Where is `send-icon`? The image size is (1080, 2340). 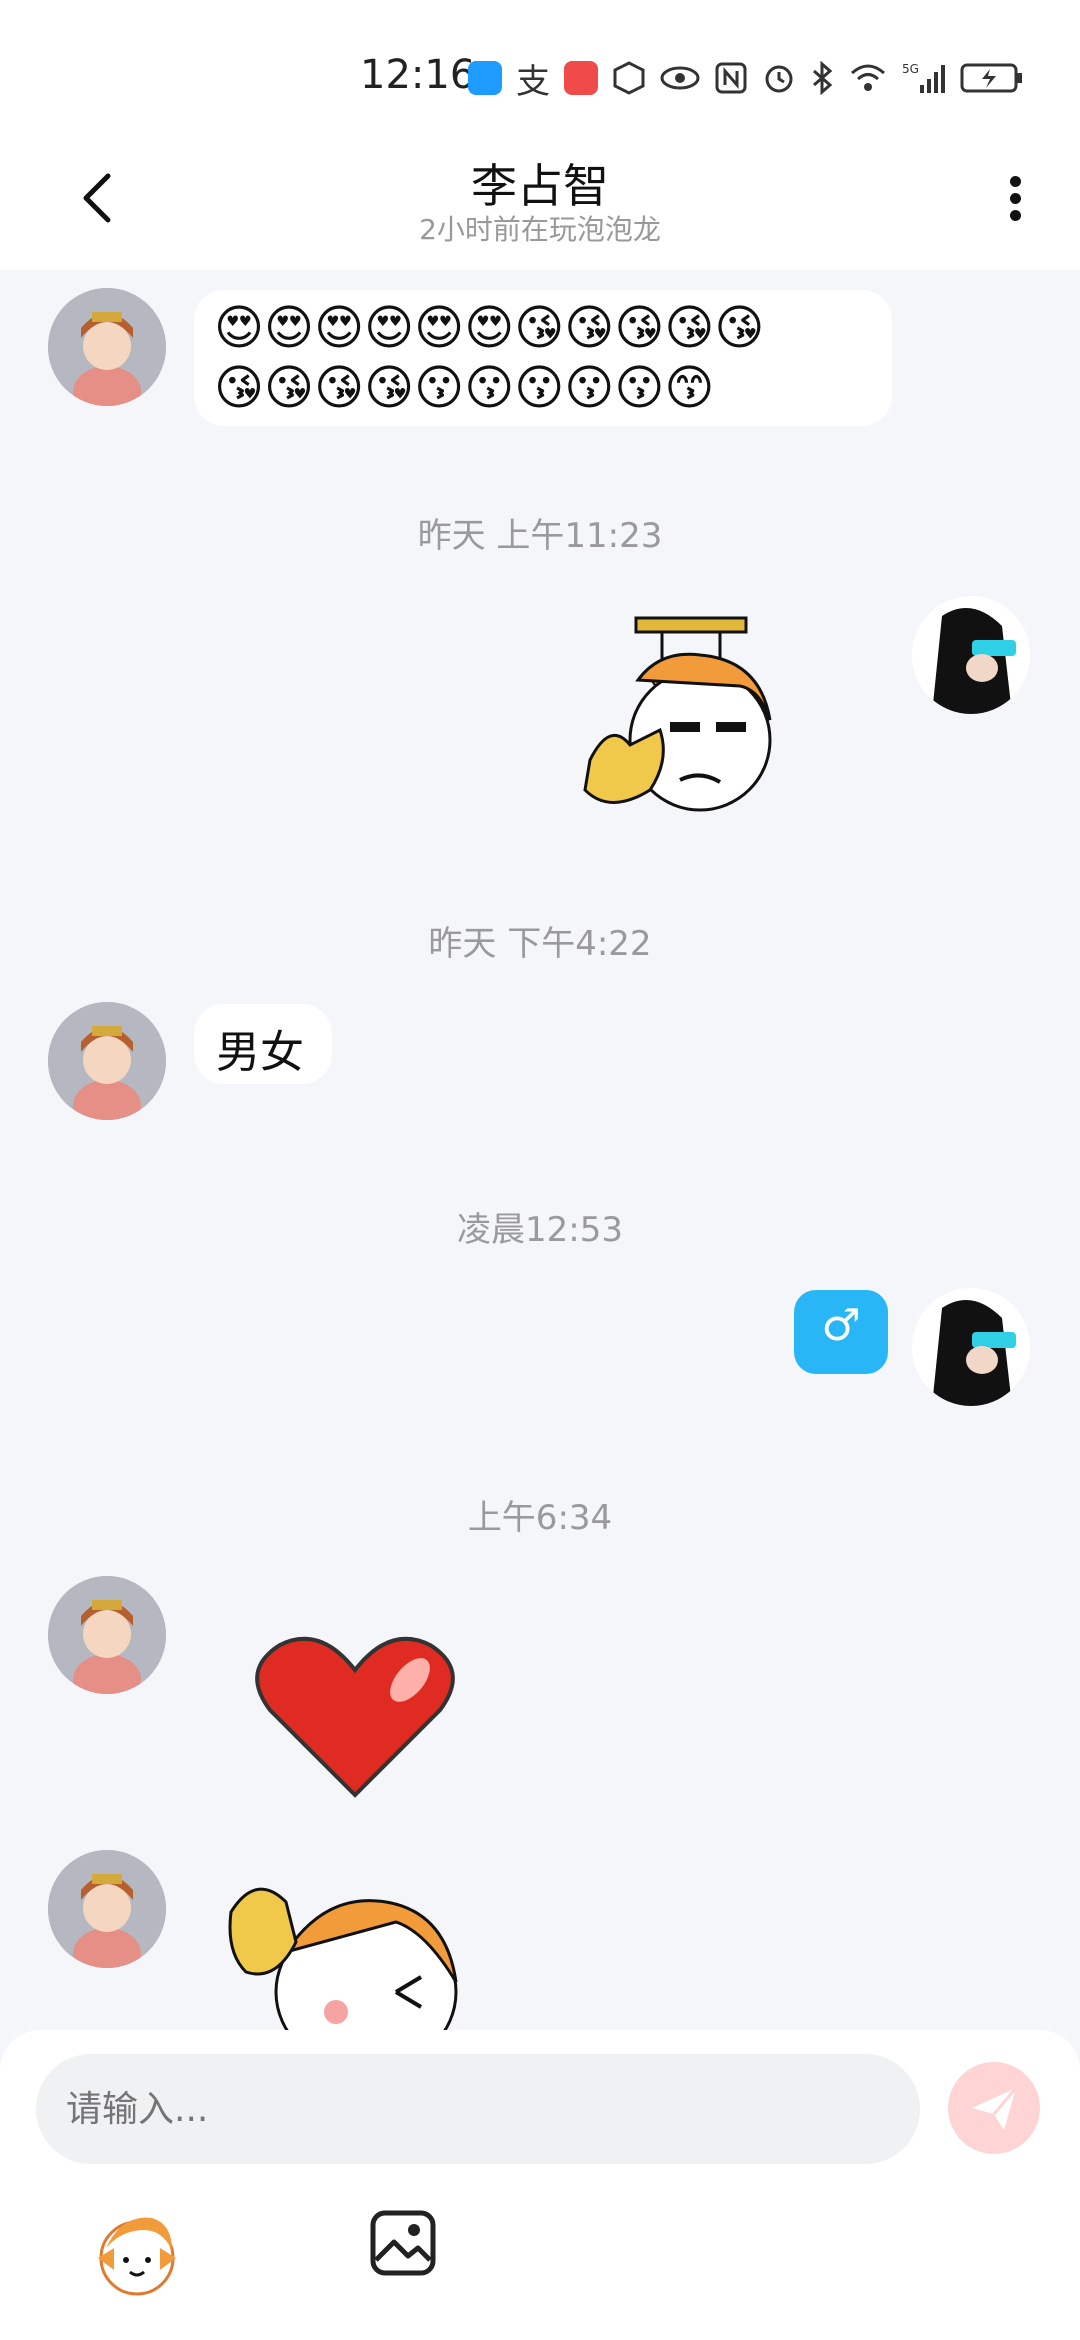
send-icon is located at coordinates (995, 2108).